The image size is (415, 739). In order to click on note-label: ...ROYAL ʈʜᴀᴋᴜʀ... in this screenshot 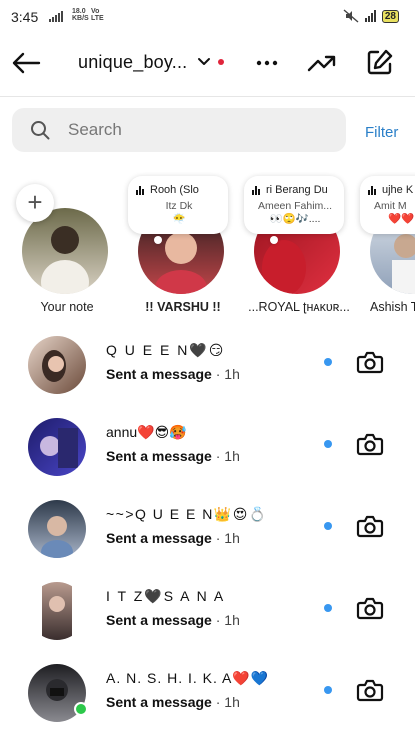, I will do `click(299, 307)`.